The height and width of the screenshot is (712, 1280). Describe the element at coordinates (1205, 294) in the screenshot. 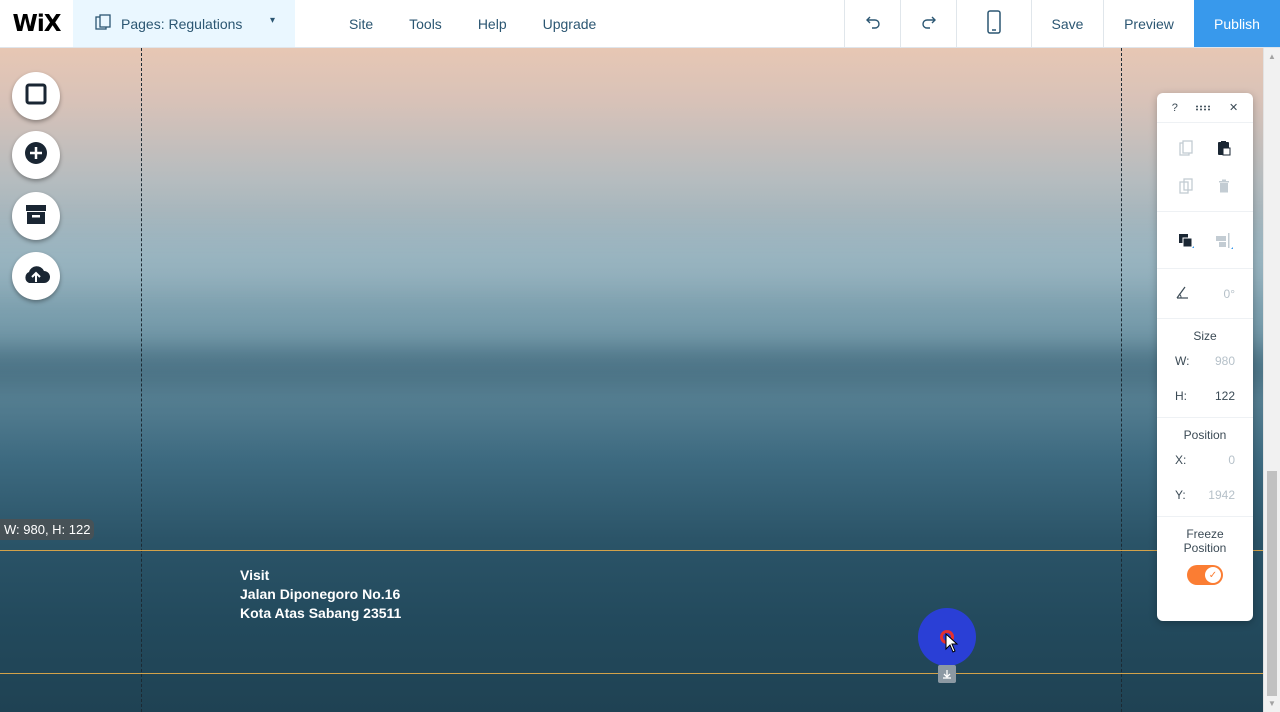

I see `rotation-row: 0°` at that location.